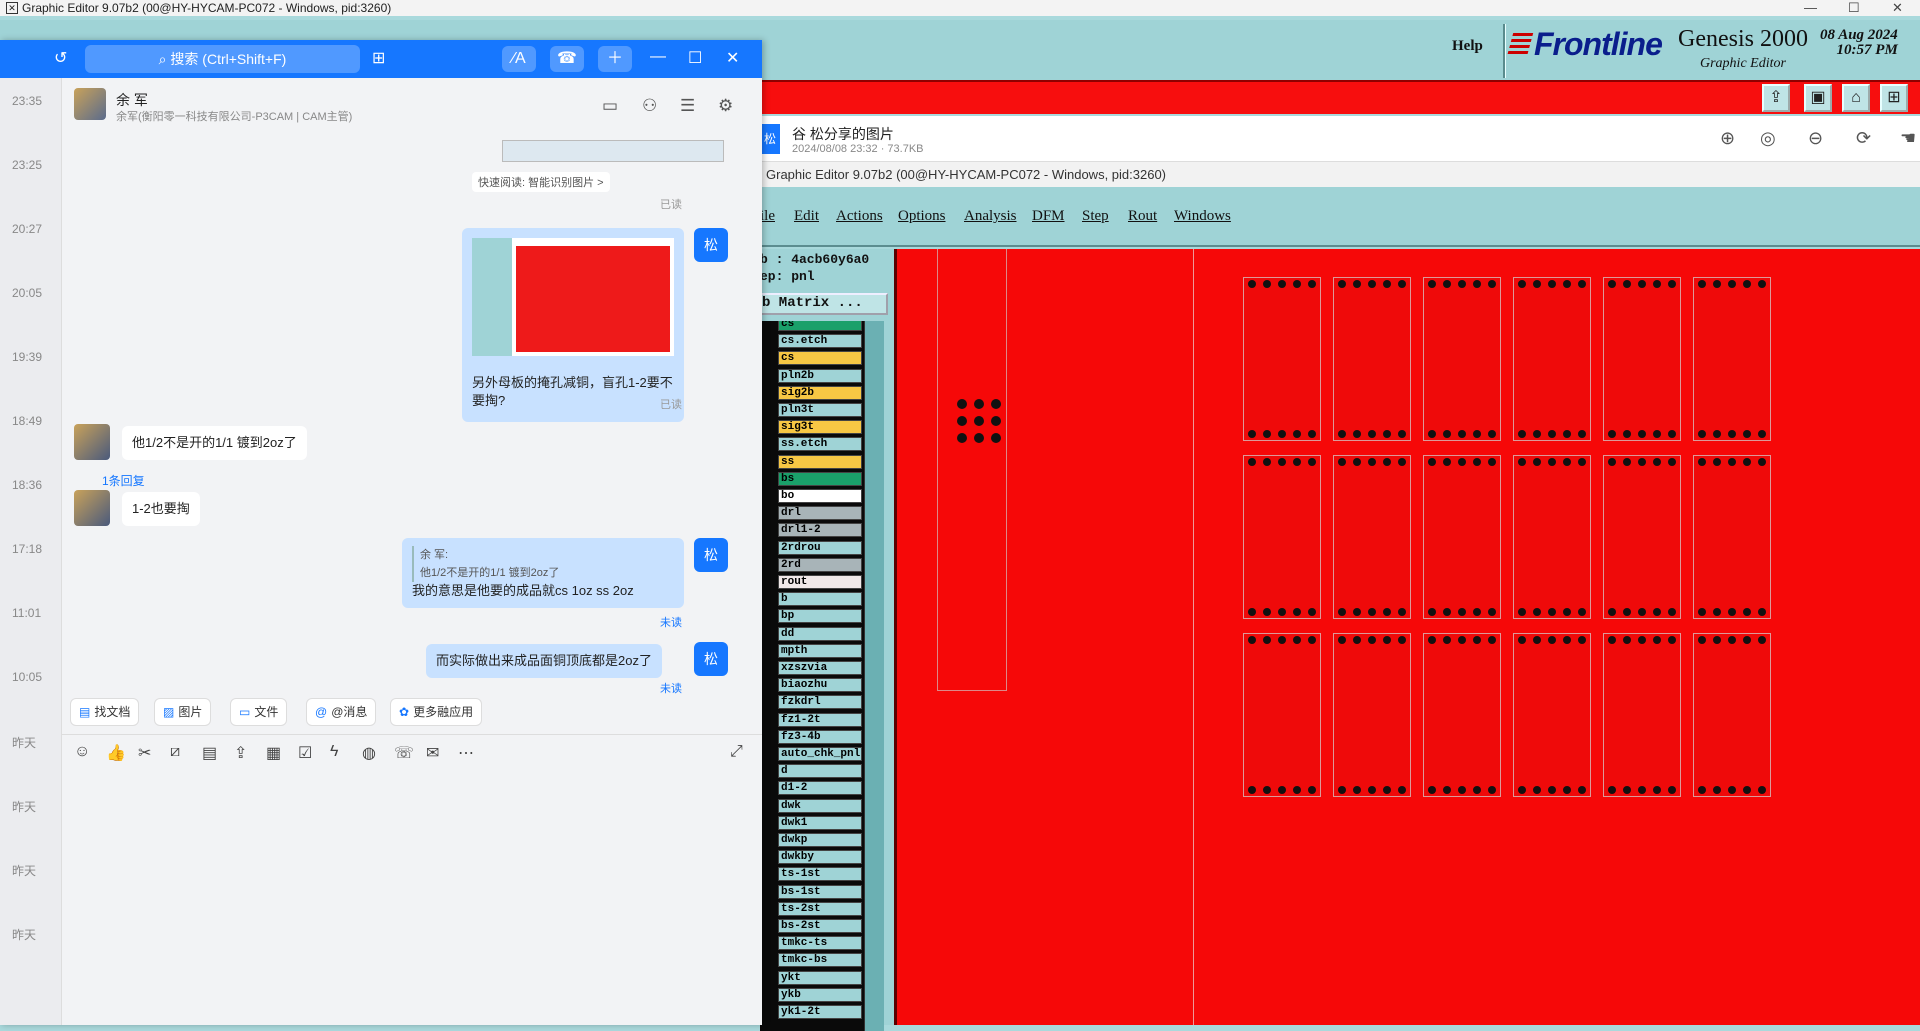  Describe the element at coordinates (820, 874) in the screenshot. I see `layer-item: ts-1st` at that location.